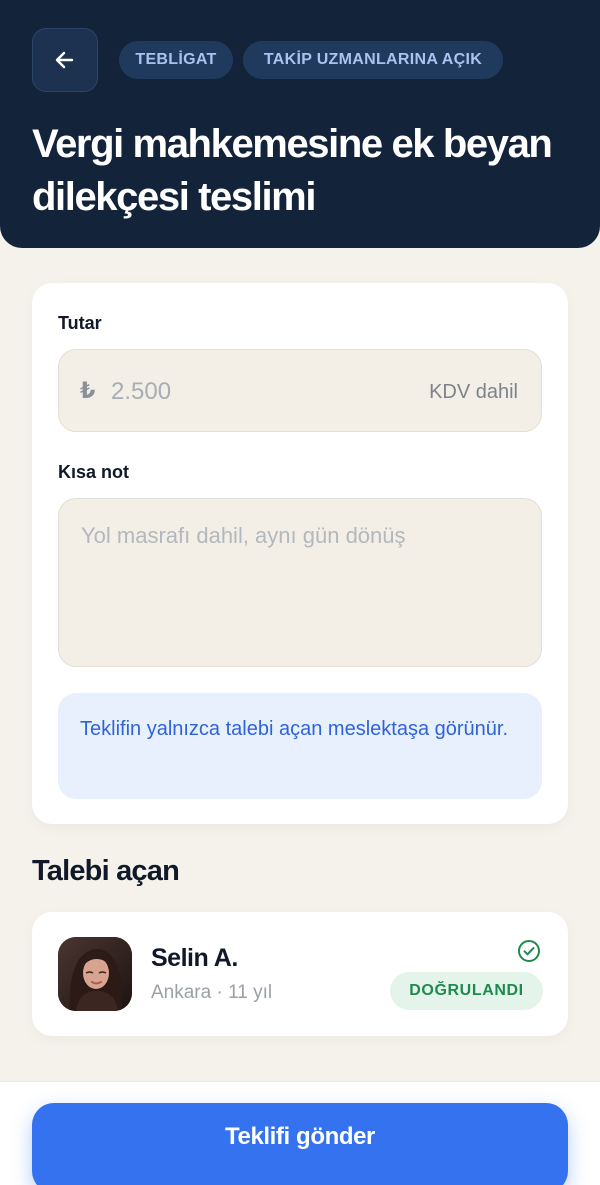  Describe the element at coordinates (373, 60) in the screenshot. I see `tag-chip: TAKİP UZMANLARINA AÇIK` at that location.